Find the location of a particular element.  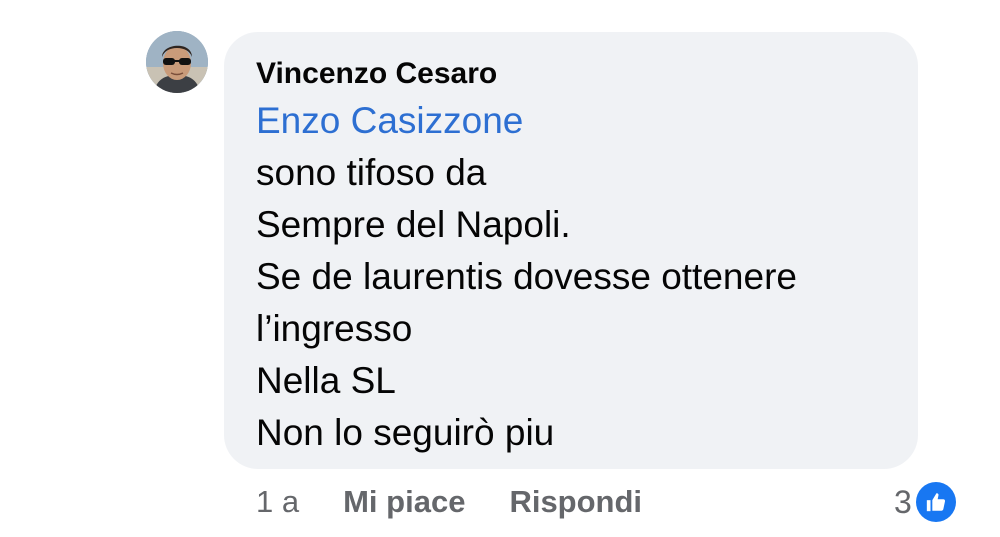

comment-line: l’ingresso is located at coordinates (334, 328).